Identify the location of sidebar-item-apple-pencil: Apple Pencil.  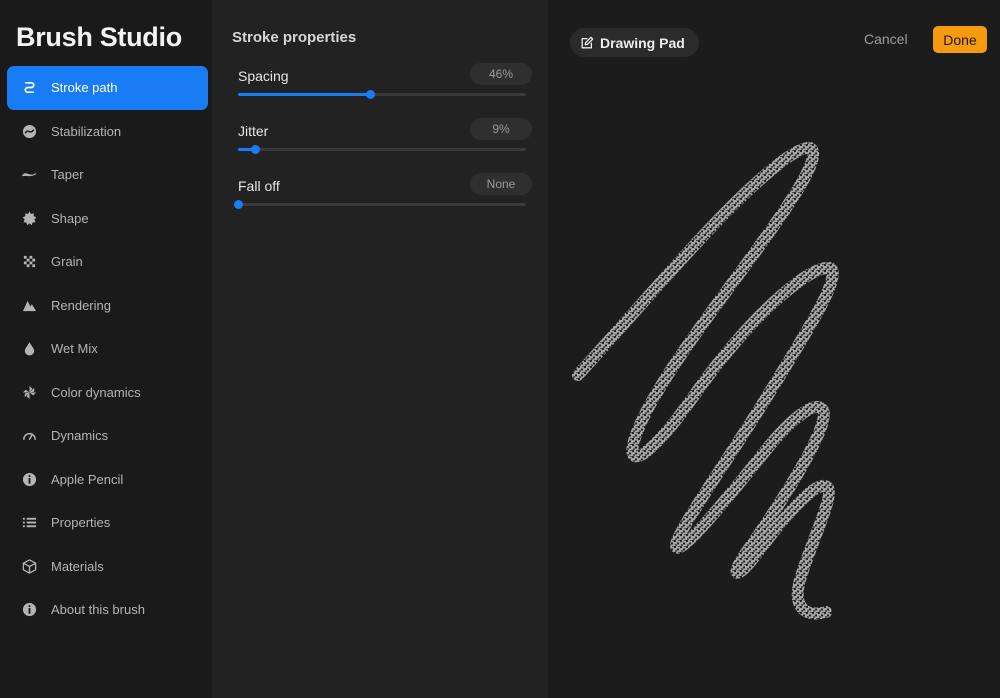
(107, 480).